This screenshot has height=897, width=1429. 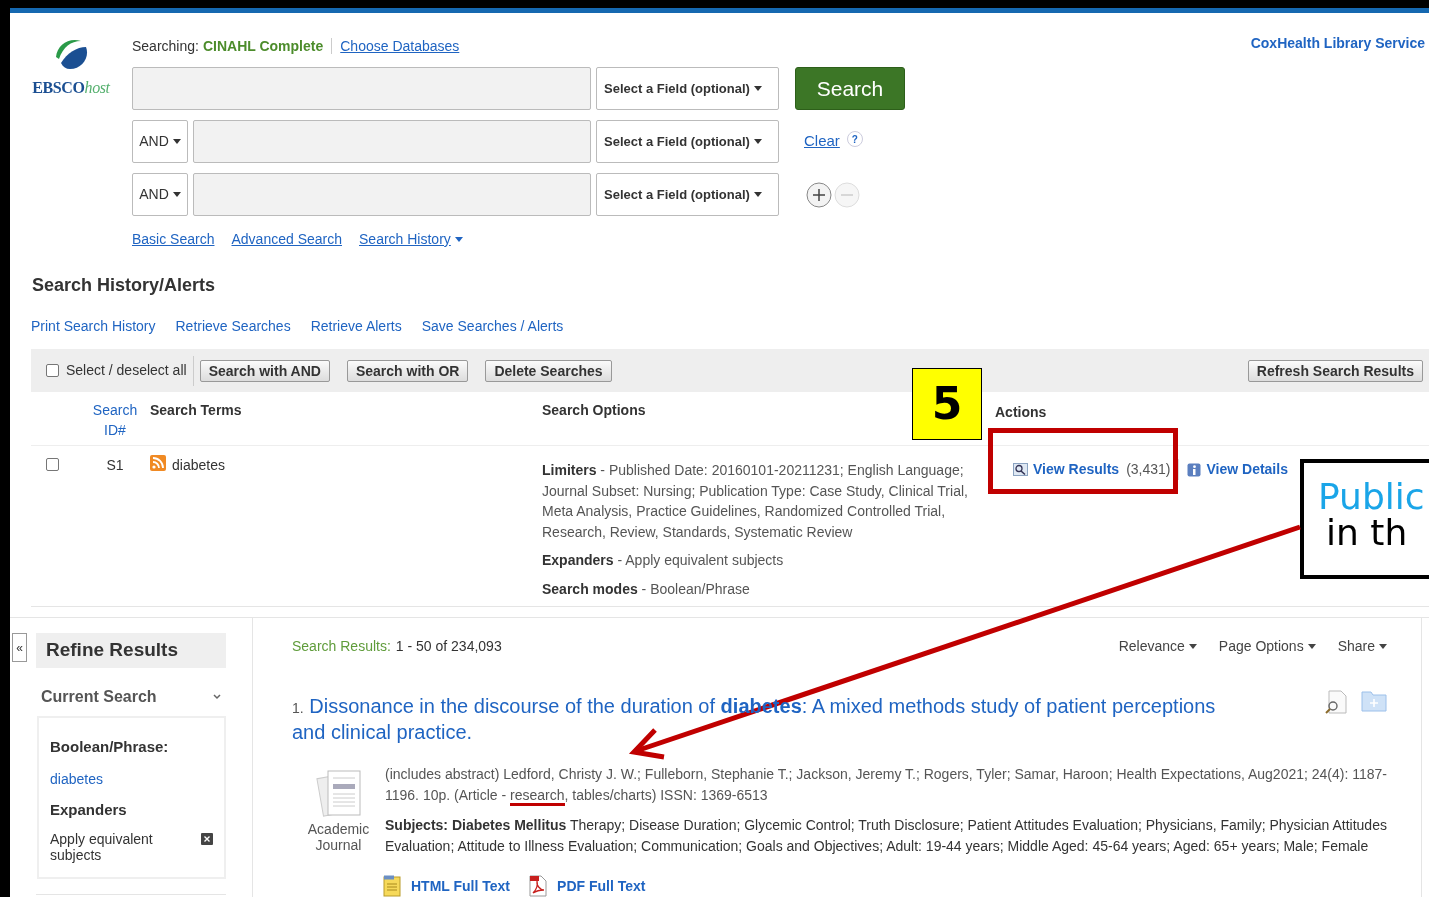 What do you see at coordinates (71, 54) in the screenshot?
I see `logo-icon` at bounding box center [71, 54].